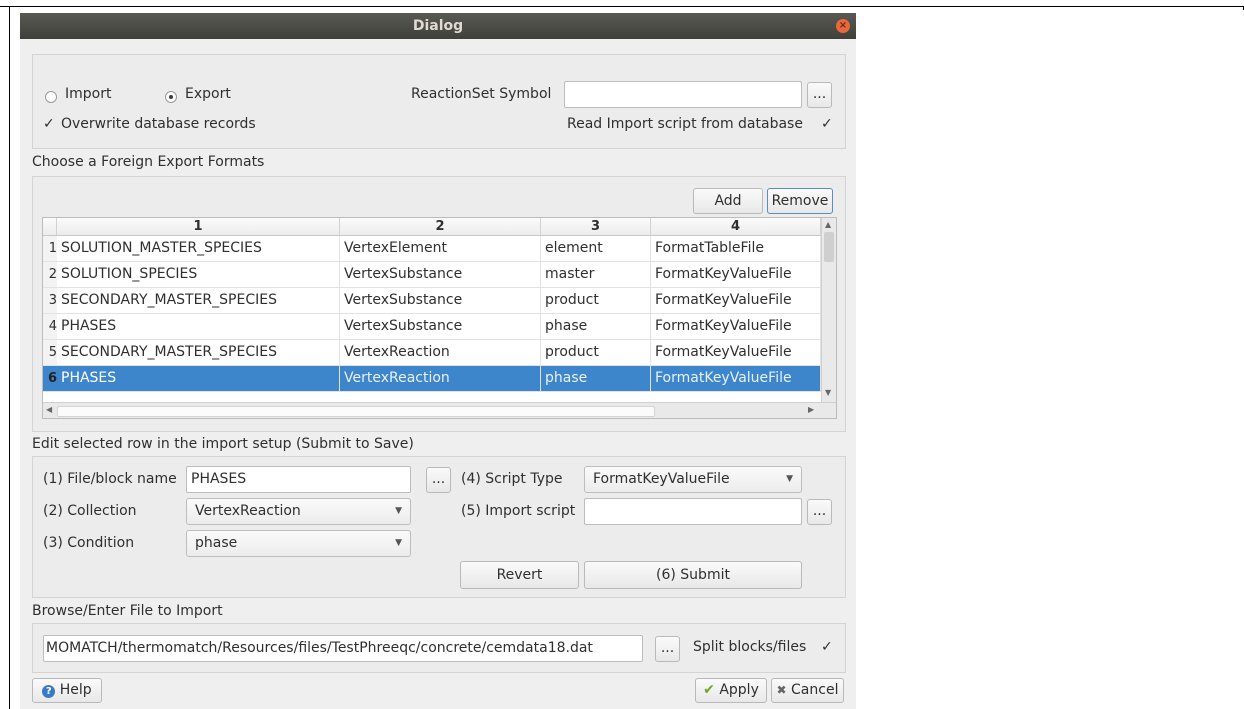  What do you see at coordinates (815, 690) in the screenshot?
I see `cancel-label: Cancel` at bounding box center [815, 690].